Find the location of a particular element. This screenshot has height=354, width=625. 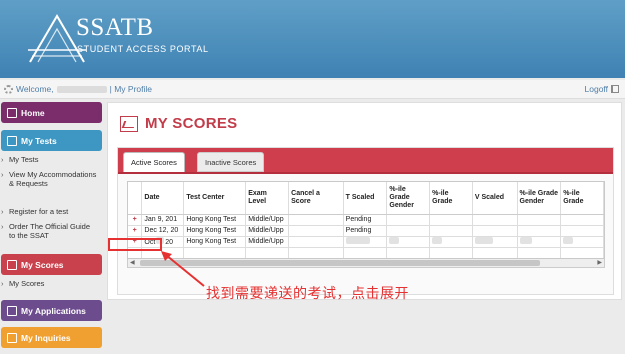

tab-active-scores: Active Scores is located at coordinates (154, 162).